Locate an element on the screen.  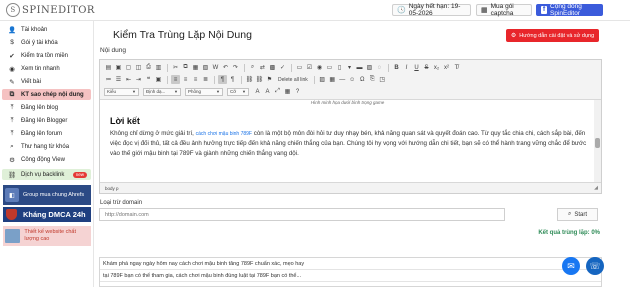
font-size-select: Cỡ ▼ is located at coordinates (238, 91).